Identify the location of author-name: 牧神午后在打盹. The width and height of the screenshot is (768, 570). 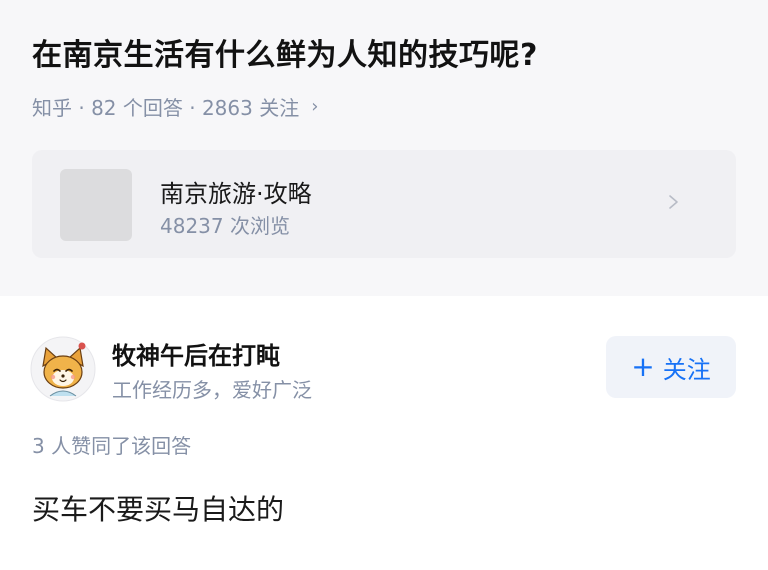
(196, 353).